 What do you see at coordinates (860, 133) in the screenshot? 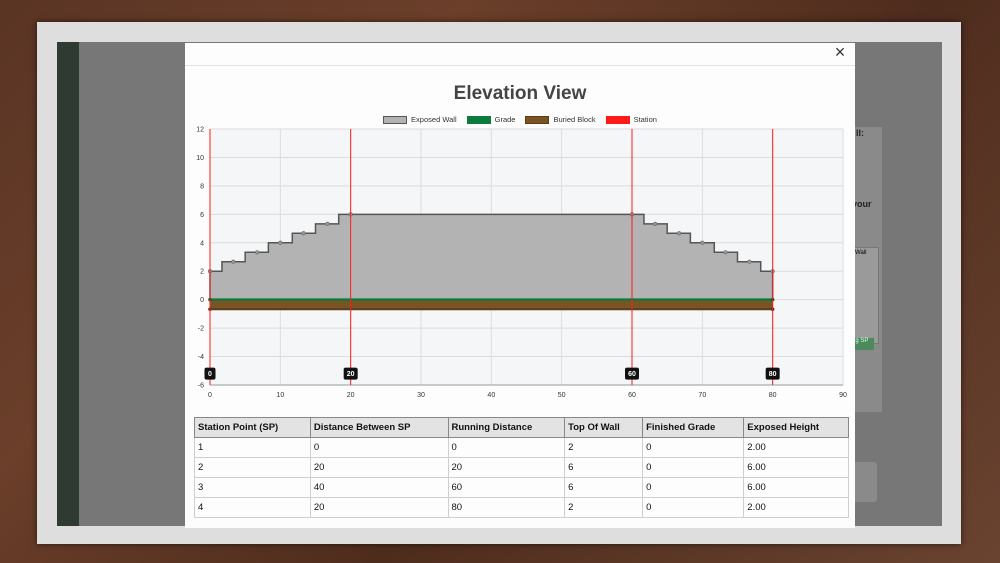
I see `background-label-1: ll:` at bounding box center [860, 133].